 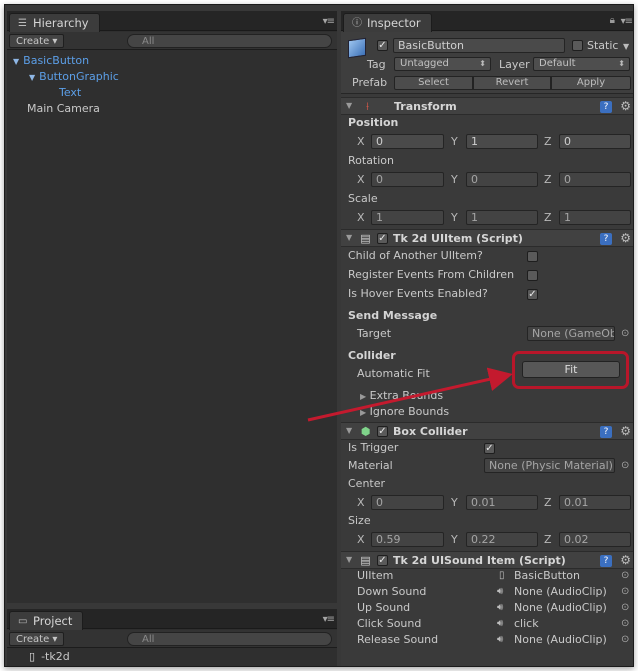 I want to click on center-z-field: 0.01, so click(x=595, y=502).